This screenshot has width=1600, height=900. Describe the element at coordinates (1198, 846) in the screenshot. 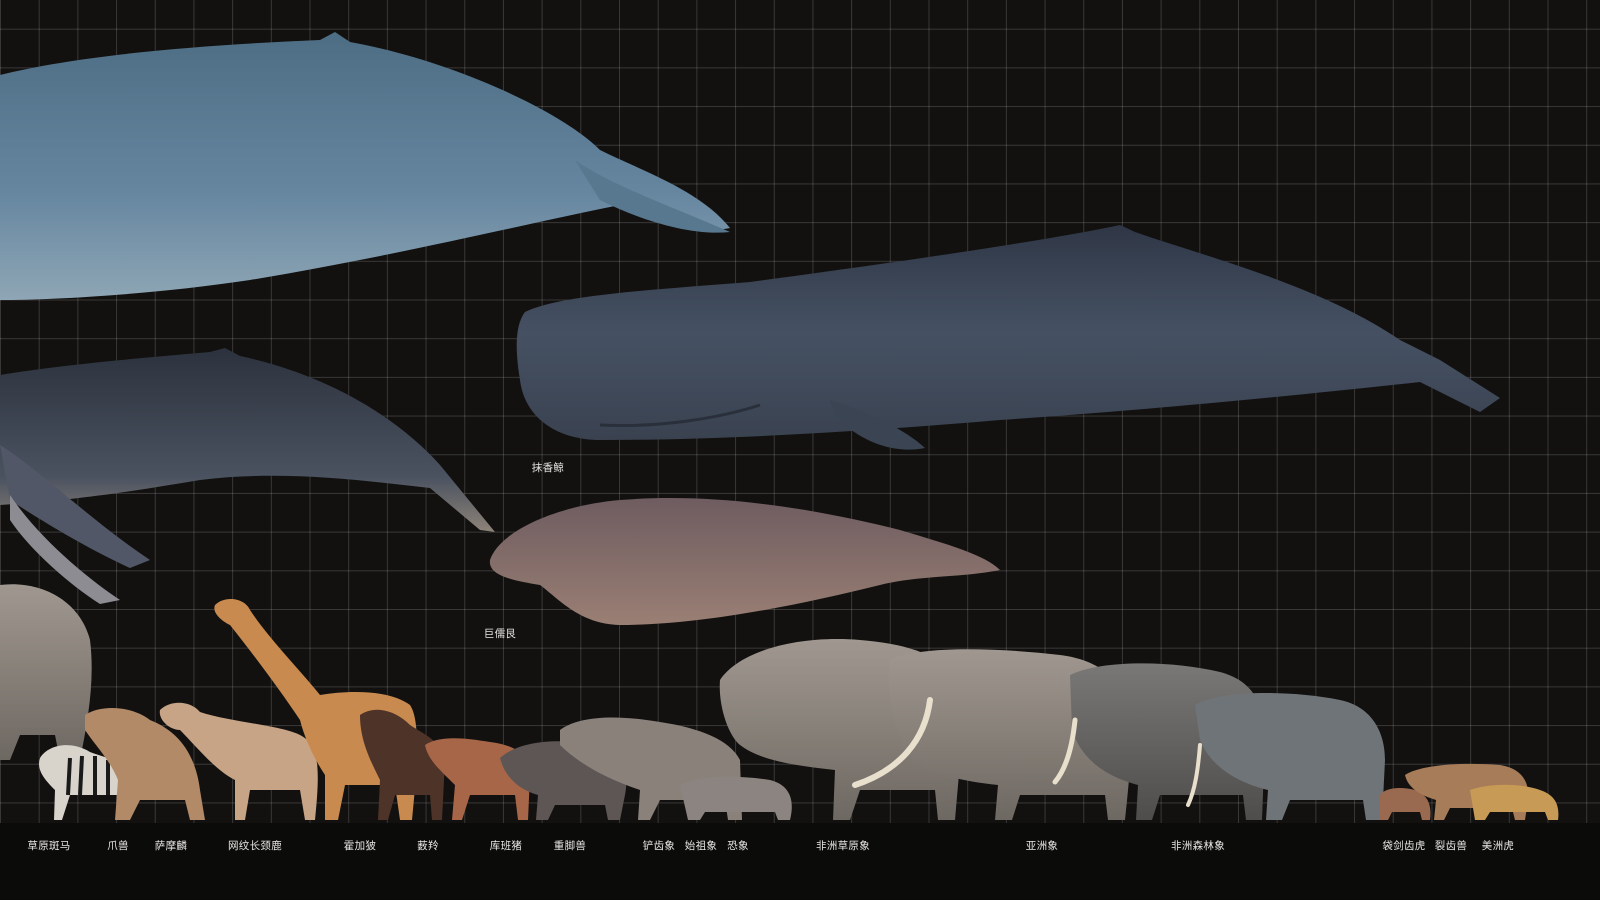

I see `label-african-forest-elephant: 非洲森林象` at that location.